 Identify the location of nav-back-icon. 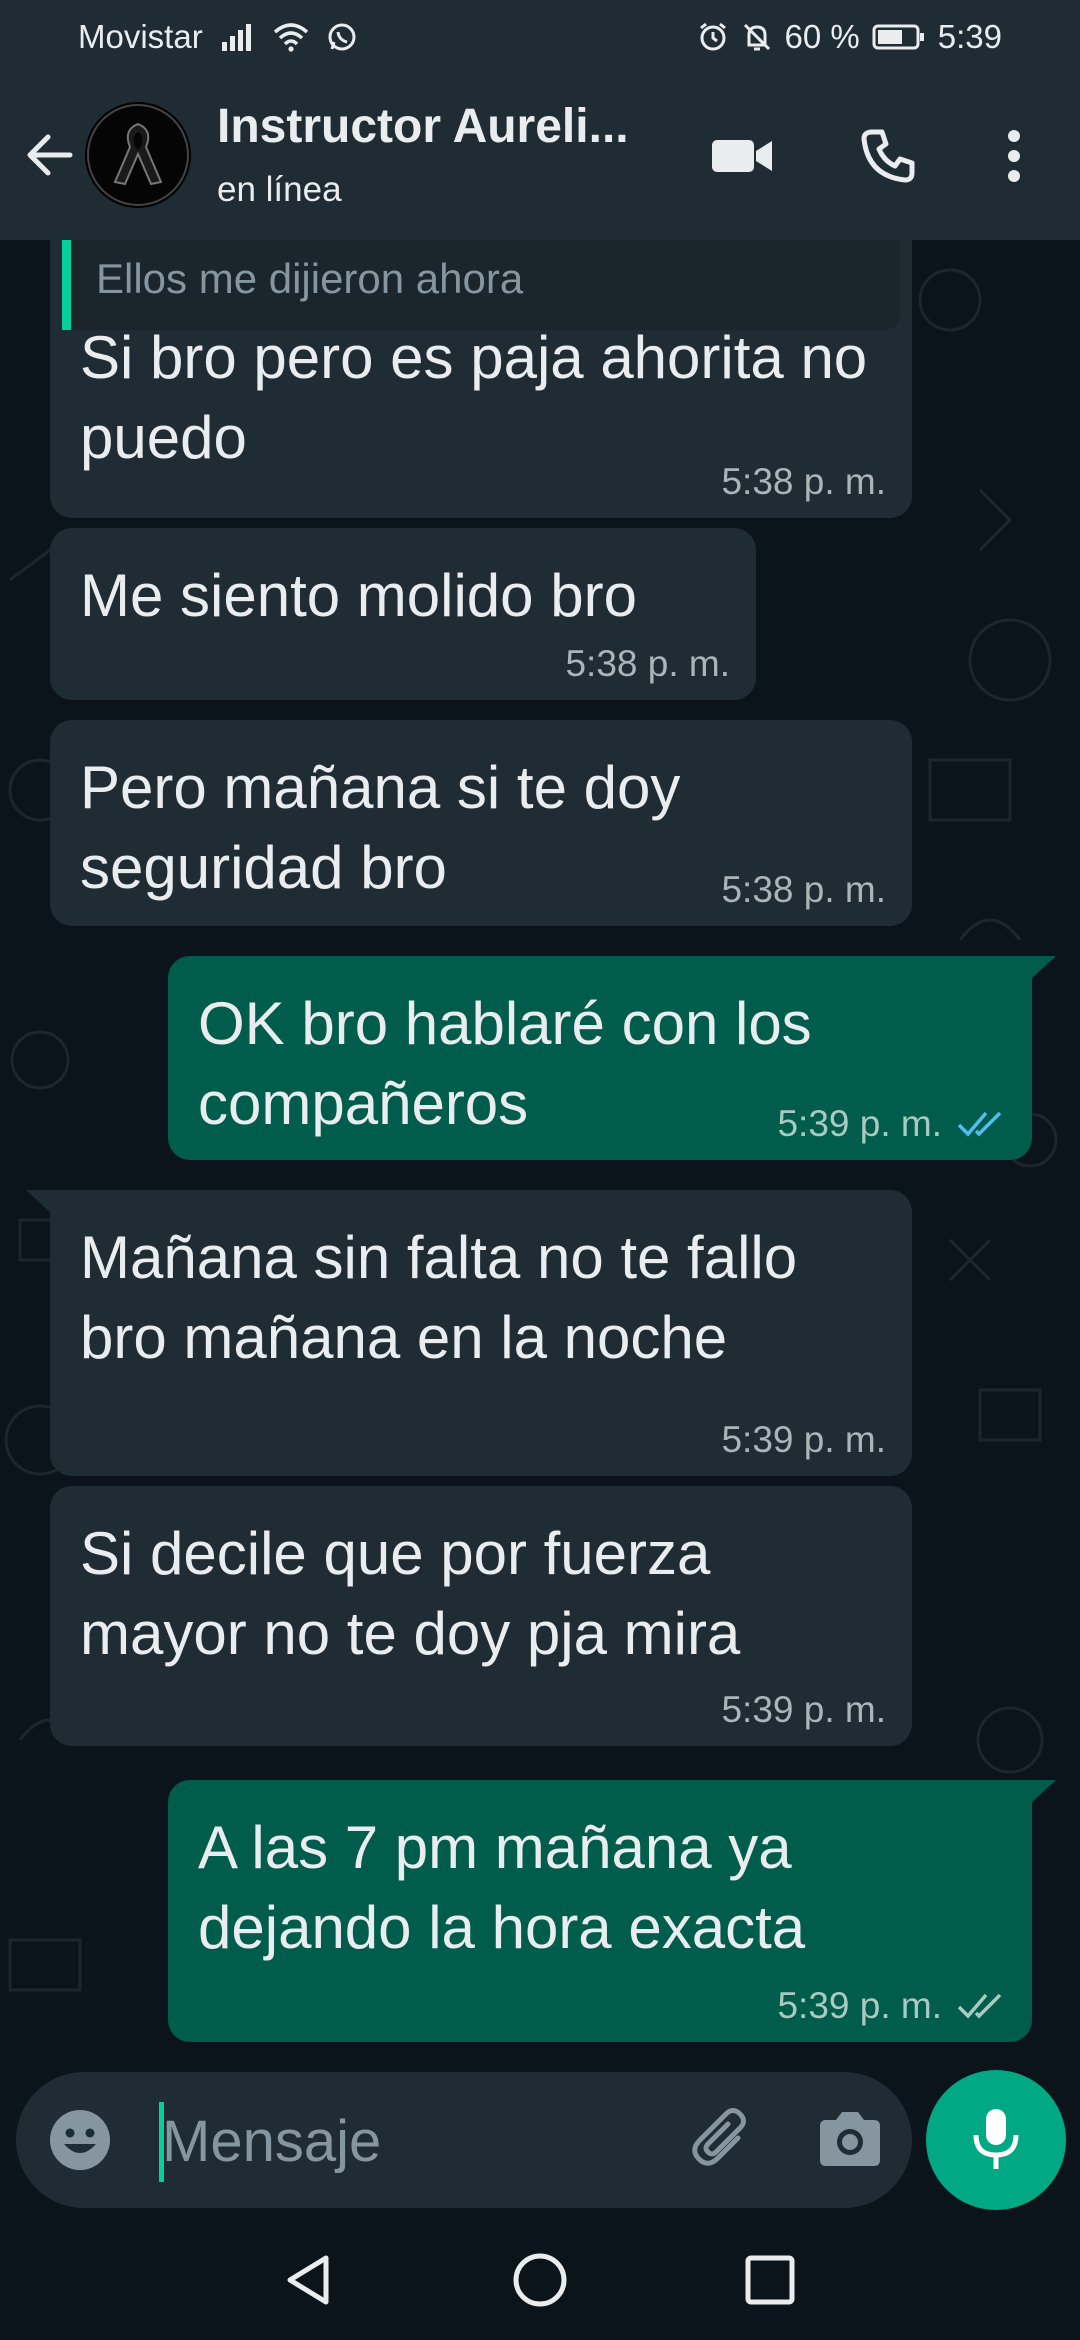
(308, 2280).